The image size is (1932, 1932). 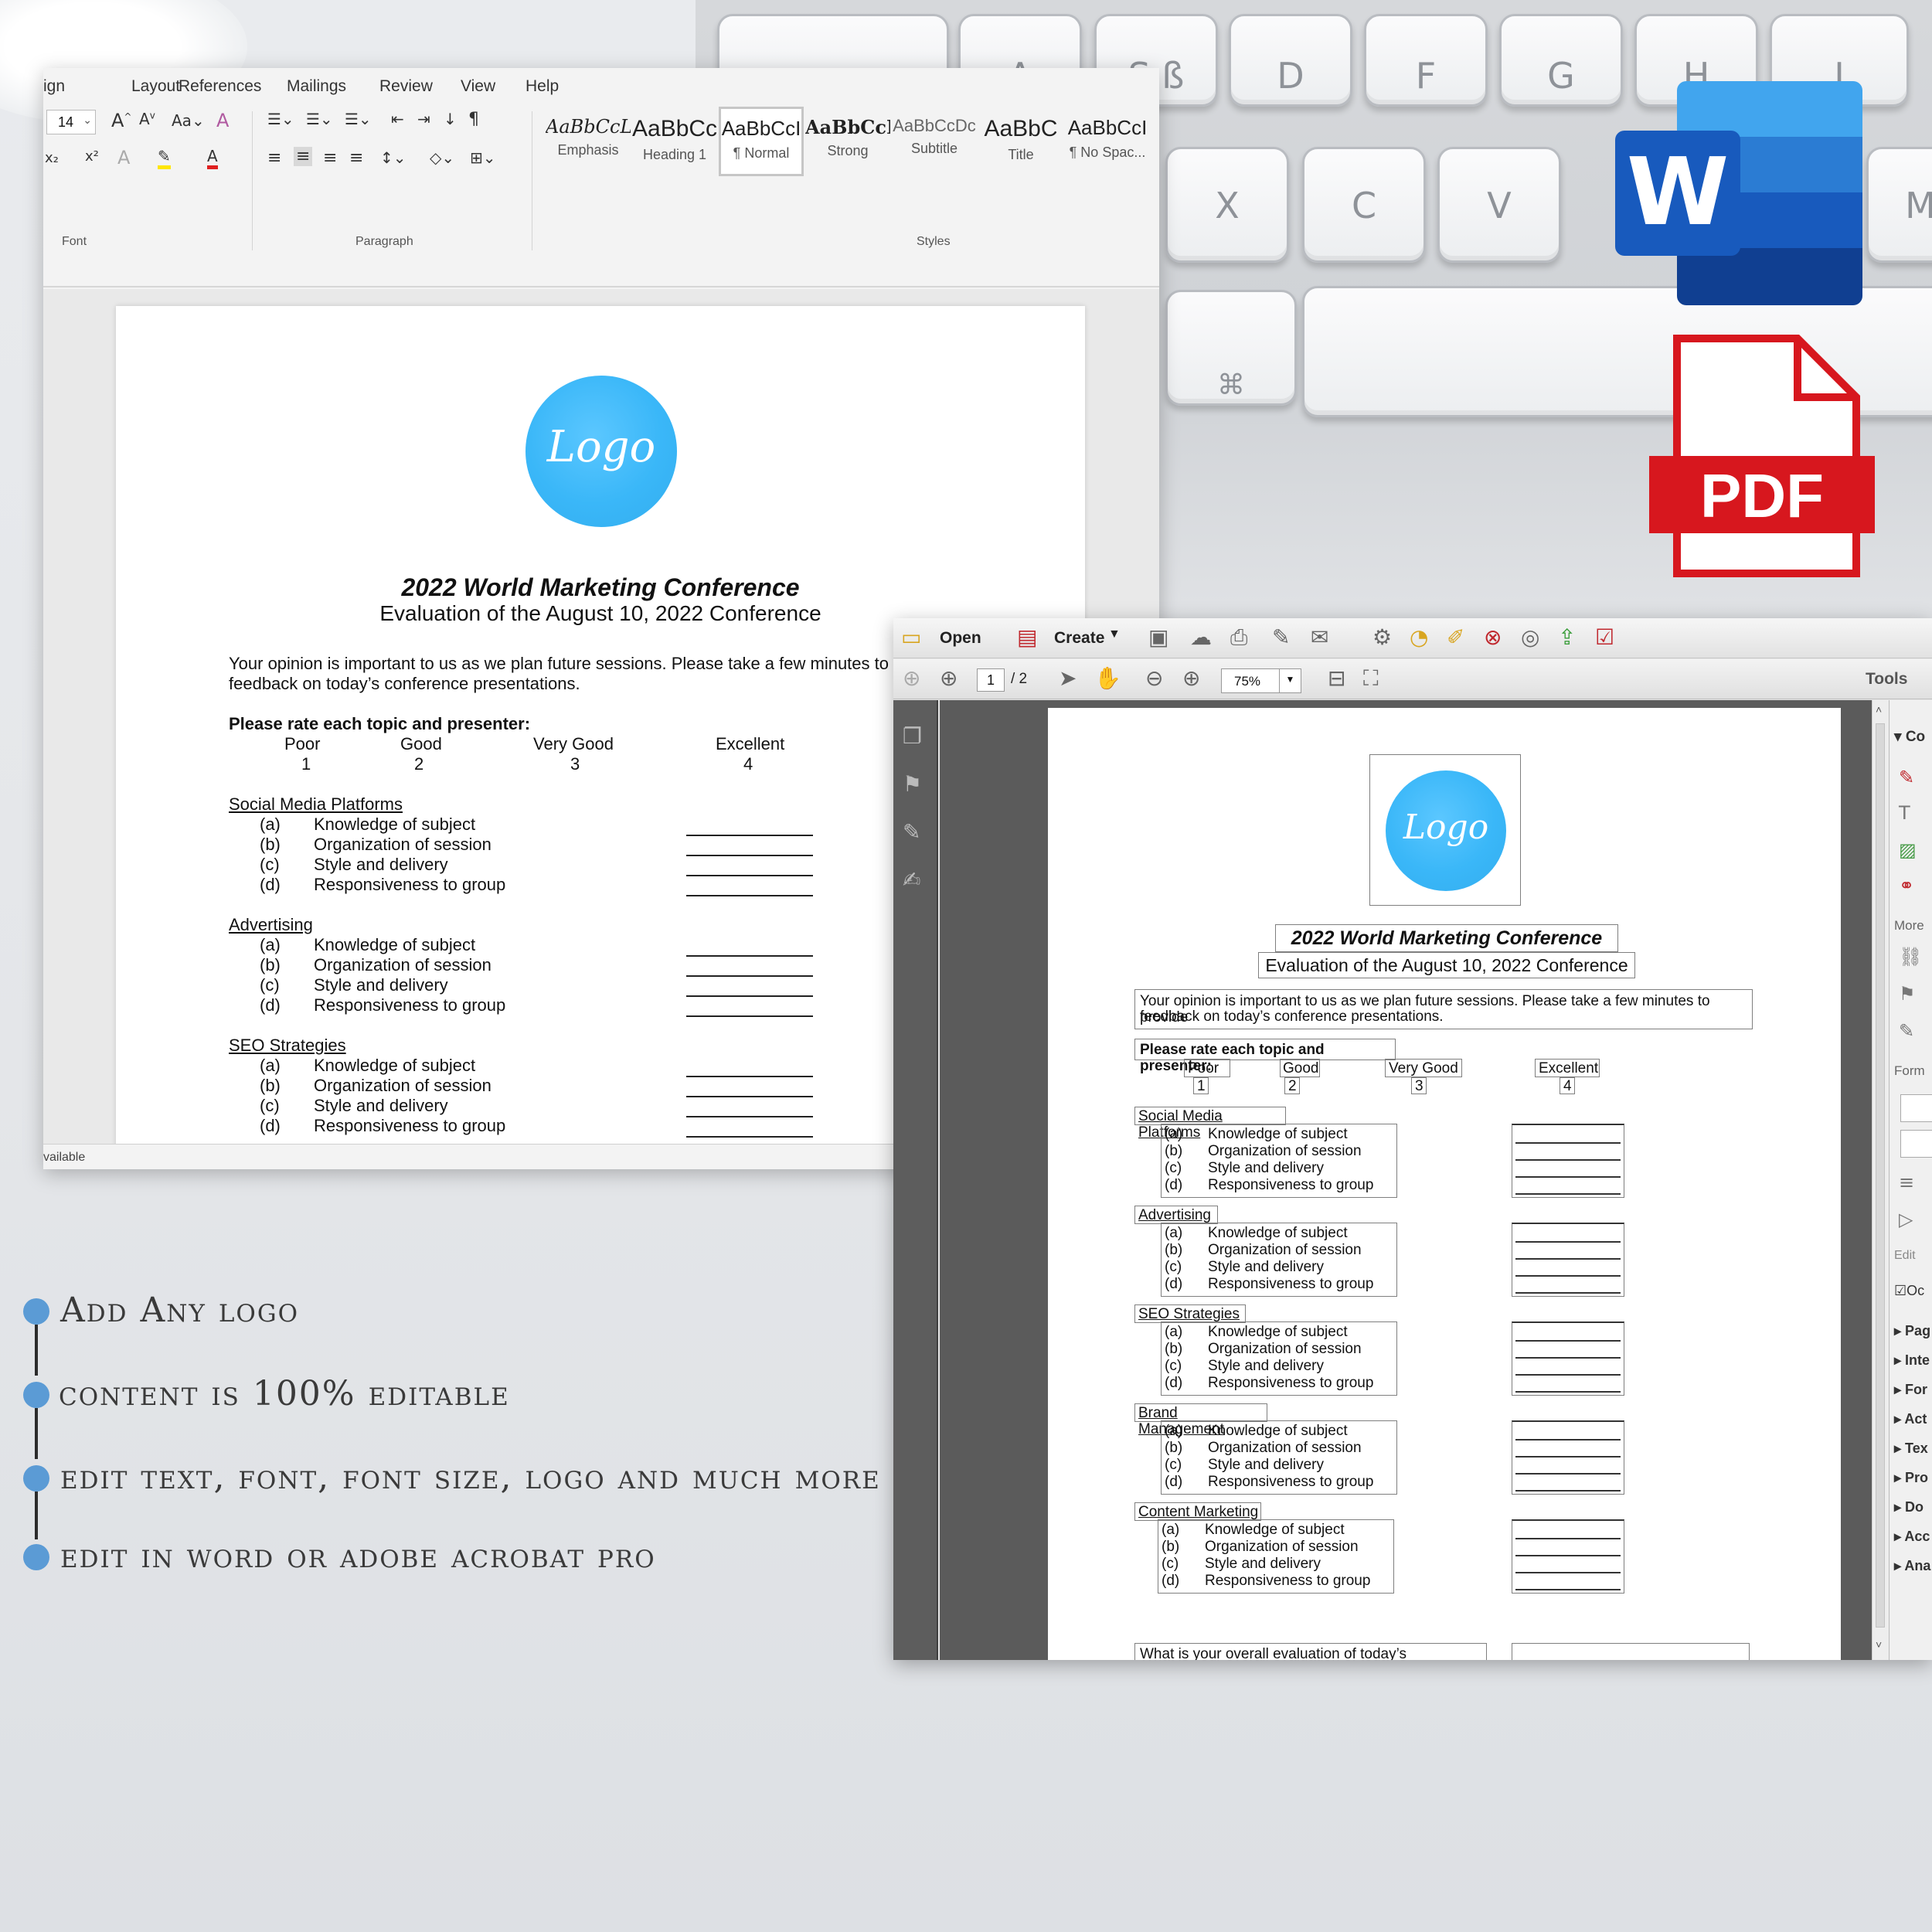 What do you see at coordinates (1911, 1419) in the screenshot?
I see `panel-action: ▸ Act` at bounding box center [1911, 1419].